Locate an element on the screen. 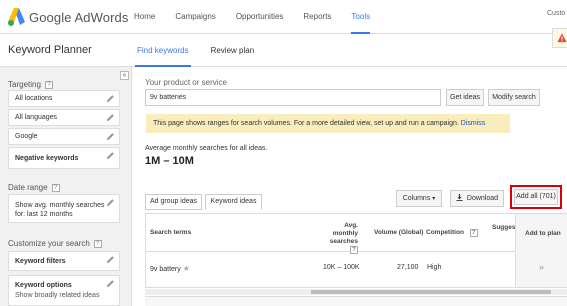 This screenshot has width=567, height=306. get-ideas-button: Get ideas is located at coordinates (465, 97).